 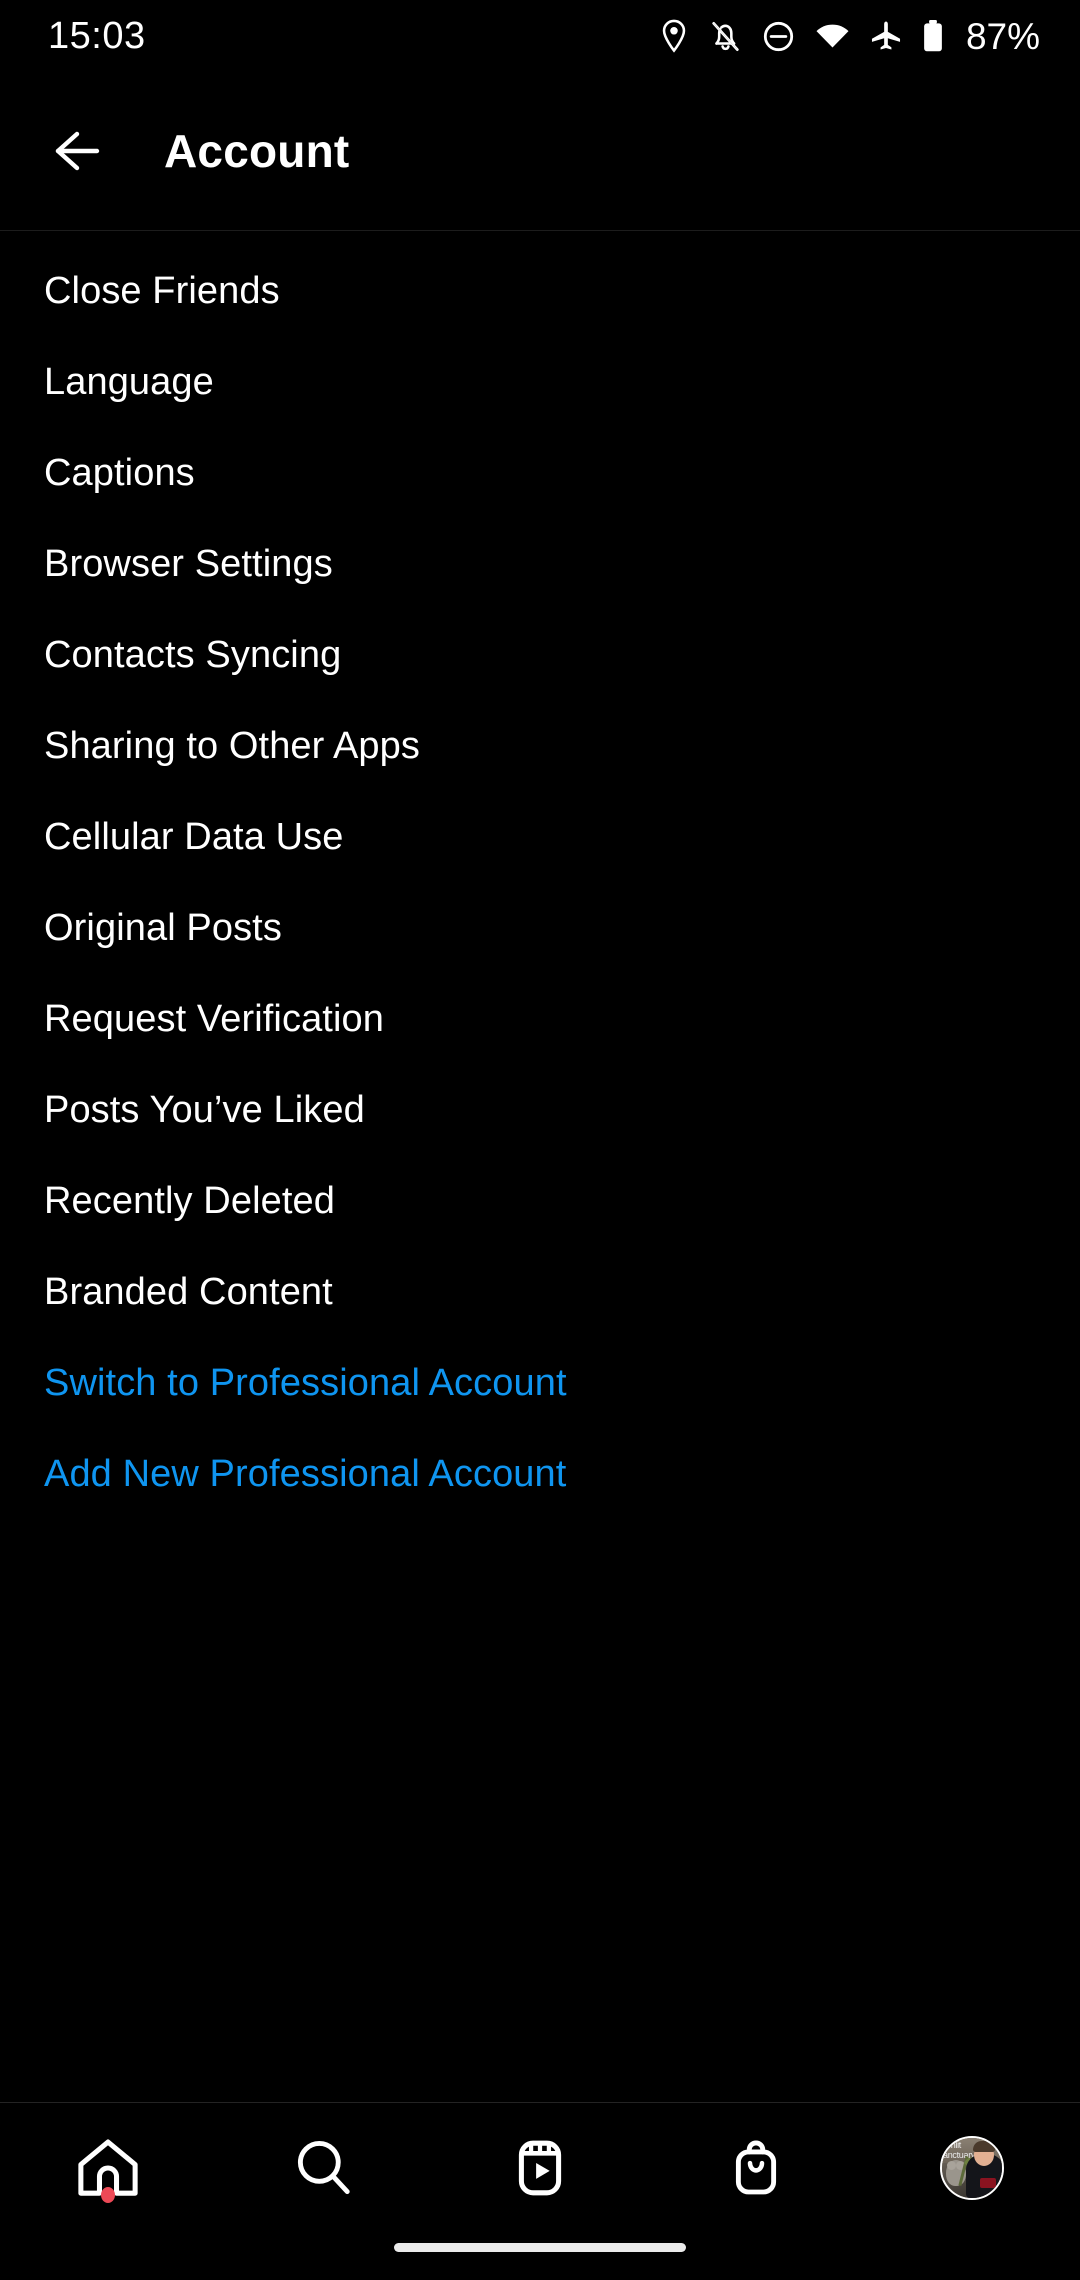 What do you see at coordinates (1002, 36) in the screenshot?
I see `battery-percentage: 87%` at bounding box center [1002, 36].